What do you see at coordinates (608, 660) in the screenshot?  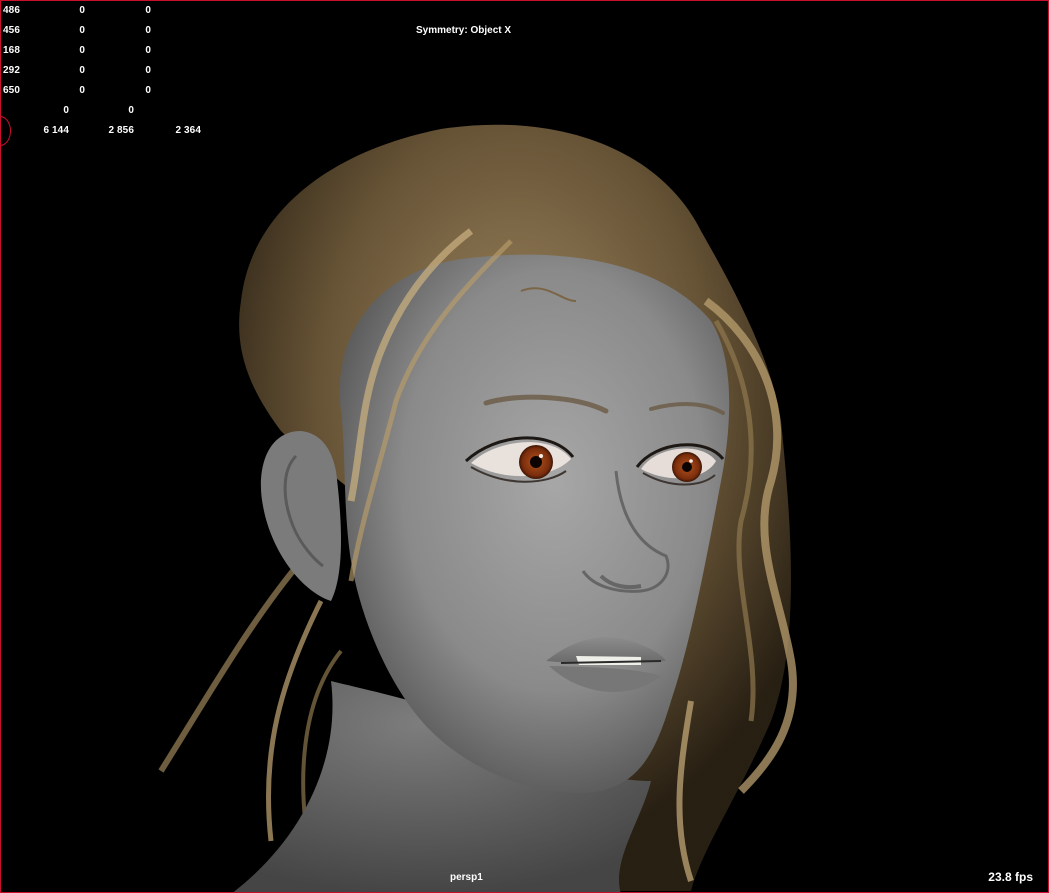 I see `teeth` at bounding box center [608, 660].